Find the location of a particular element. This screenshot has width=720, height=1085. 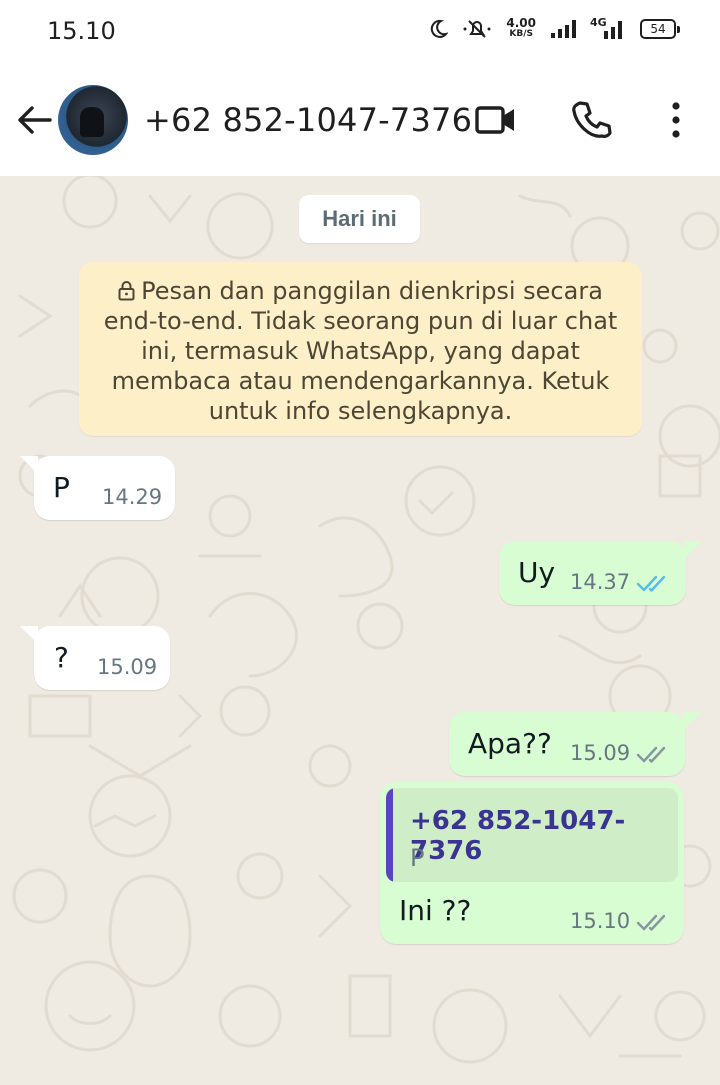

message-bubble-incoming: P 14.29 is located at coordinates (104, 488).